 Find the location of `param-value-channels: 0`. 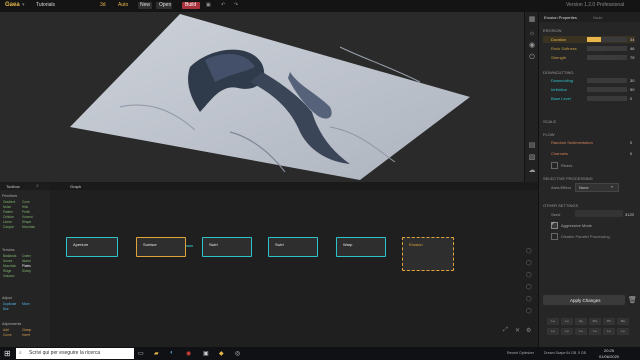

param-value-channels: 0 is located at coordinates (631, 153).